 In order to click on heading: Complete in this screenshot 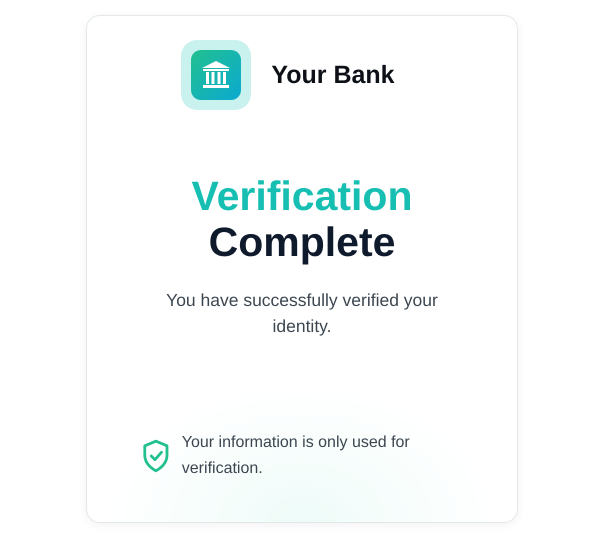, I will do `click(302, 242)`.